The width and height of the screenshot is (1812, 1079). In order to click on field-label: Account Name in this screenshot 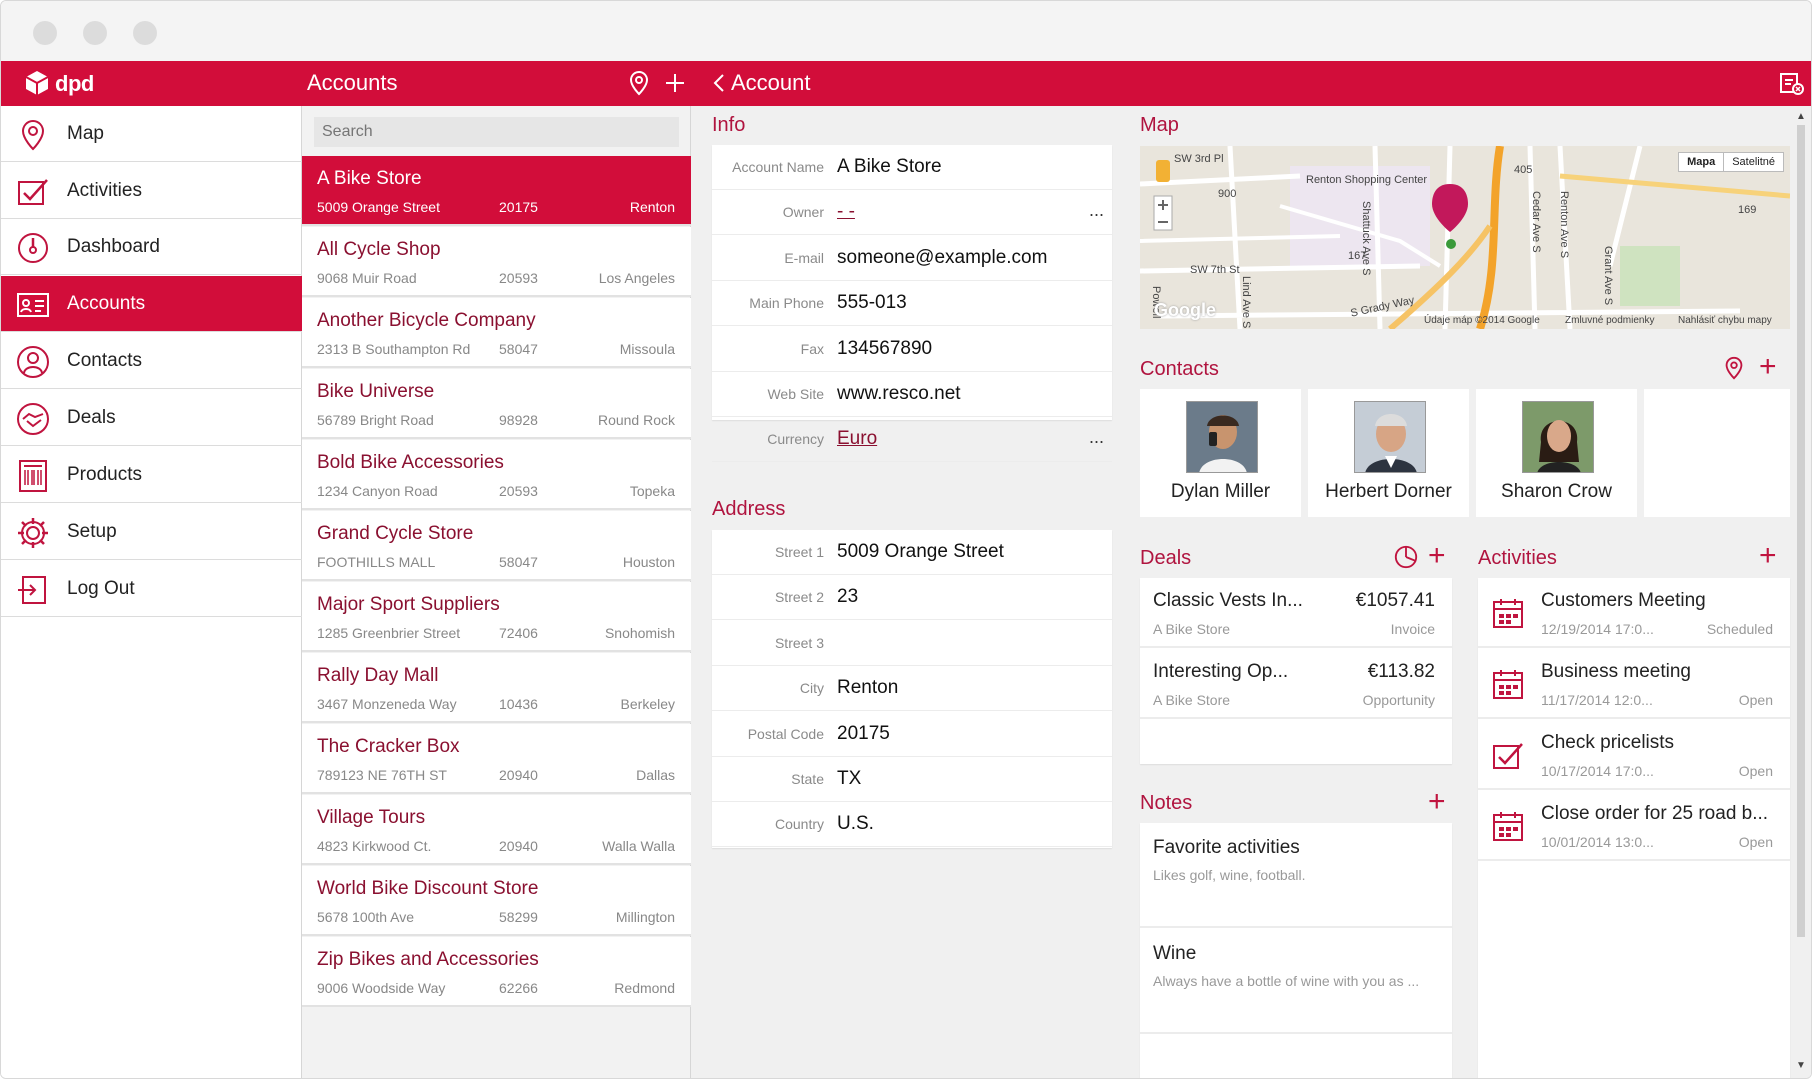, I will do `click(778, 167)`.